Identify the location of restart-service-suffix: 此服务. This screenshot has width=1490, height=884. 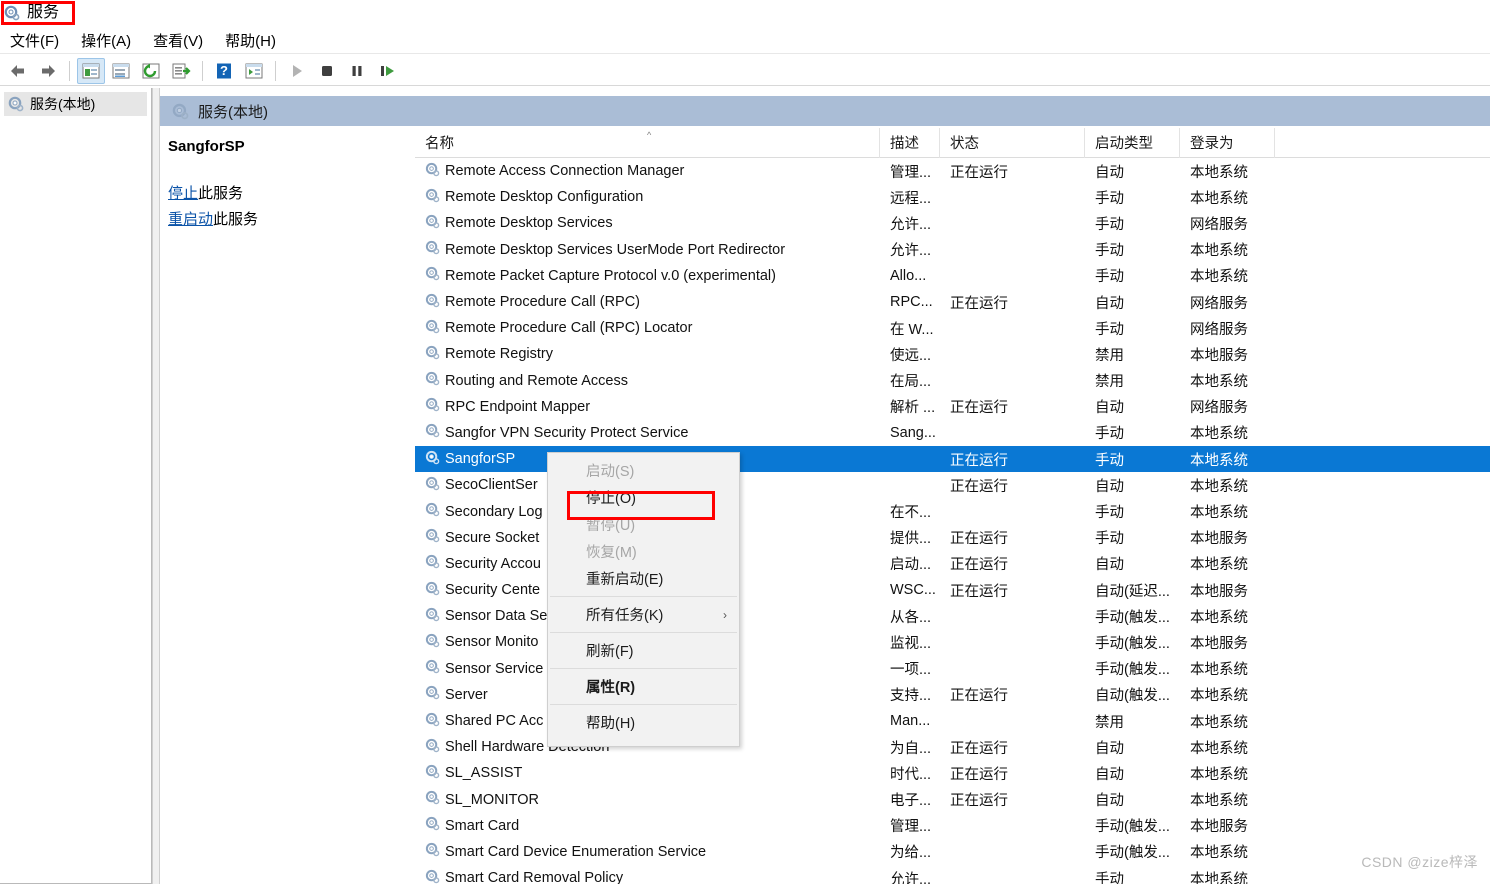
(236, 219).